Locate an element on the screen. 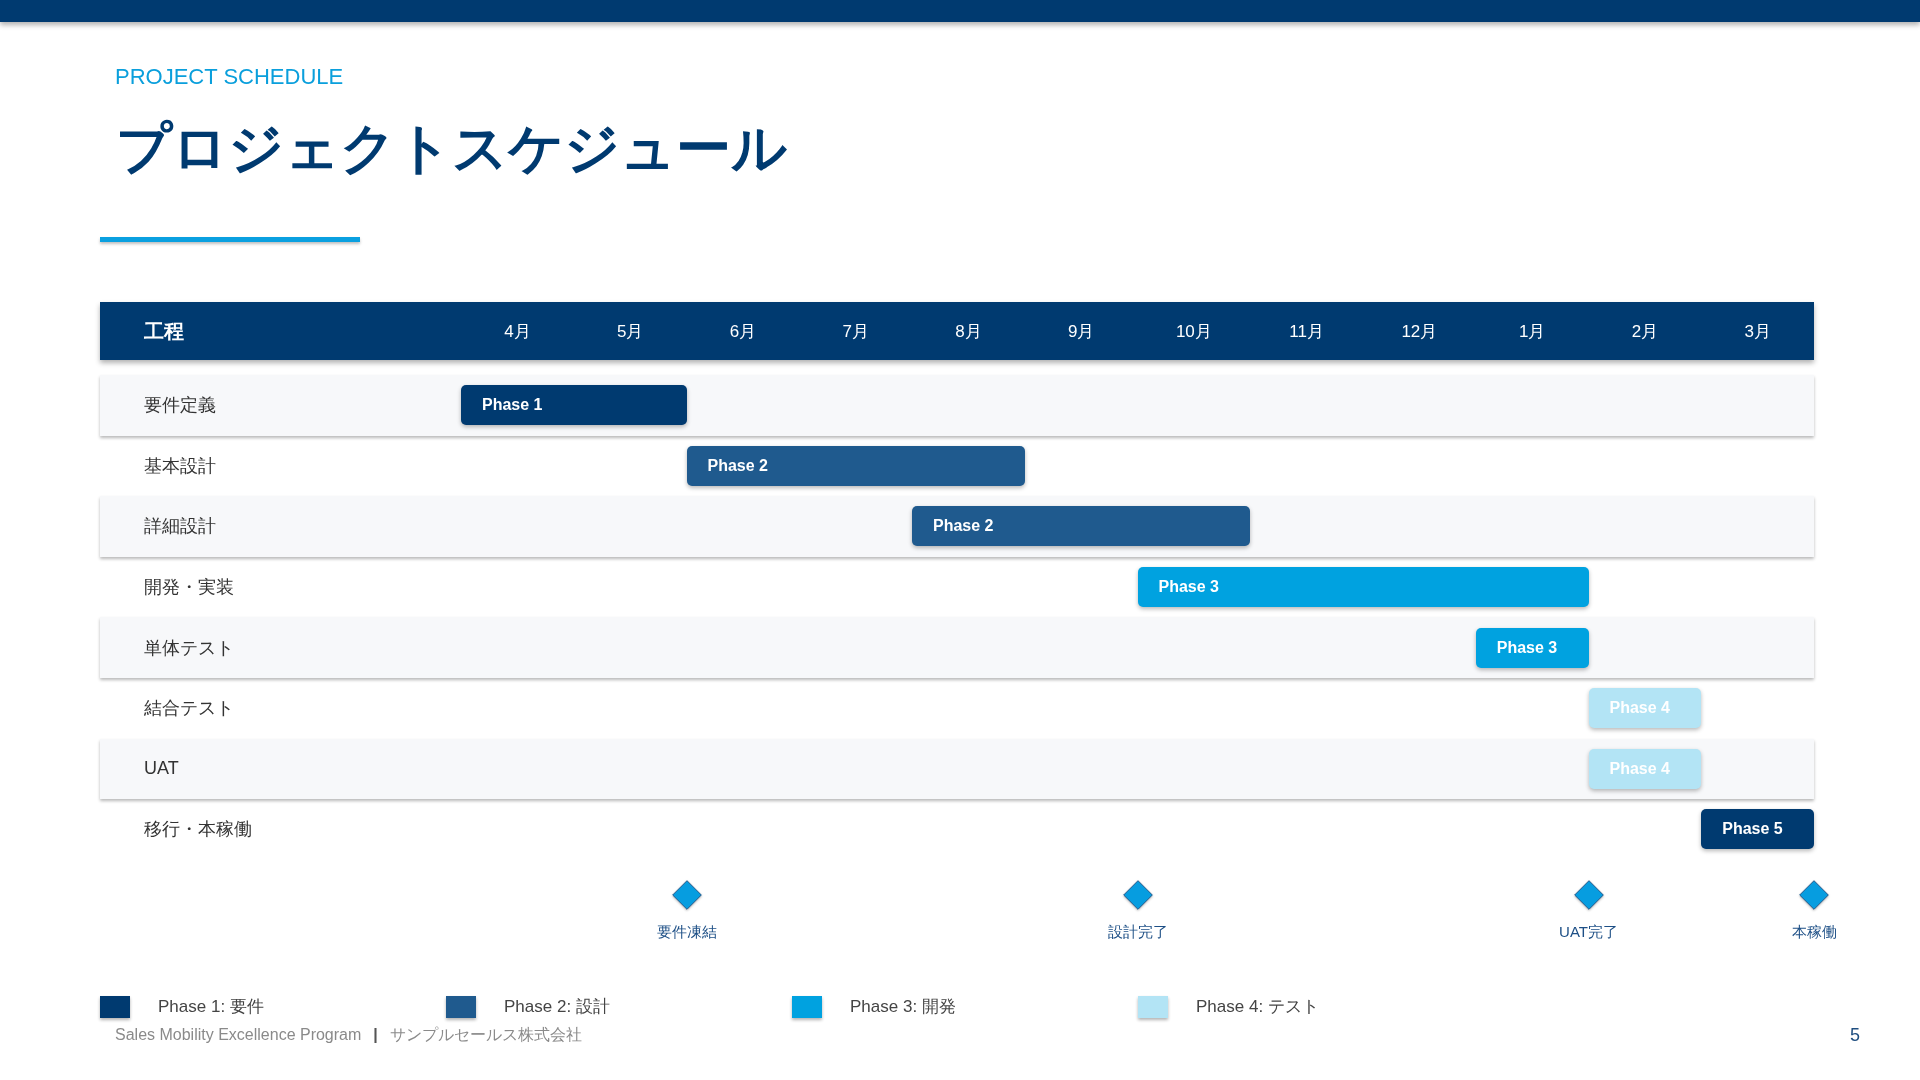  section-eyebrow: PROJECT SCHEDULE is located at coordinates (229, 77).